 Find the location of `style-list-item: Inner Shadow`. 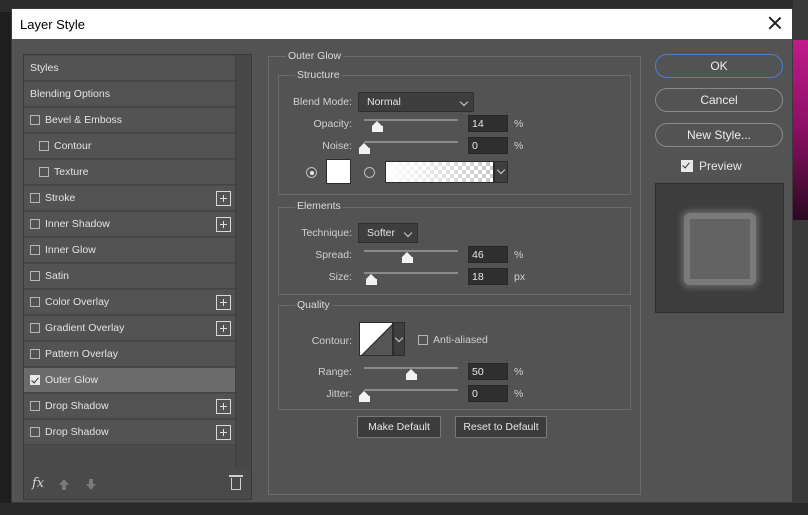

style-list-item: Inner Shadow is located at coordinates (129, 224).